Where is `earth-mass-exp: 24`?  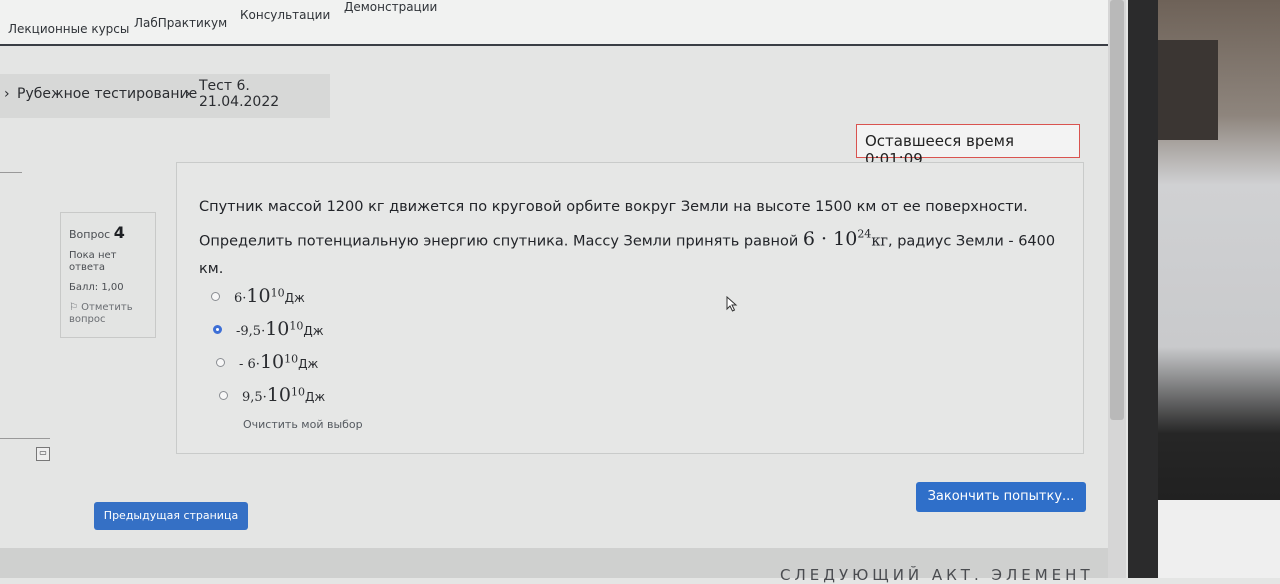 earth-mass-exp: 24 is located at coordinates (864, 234).